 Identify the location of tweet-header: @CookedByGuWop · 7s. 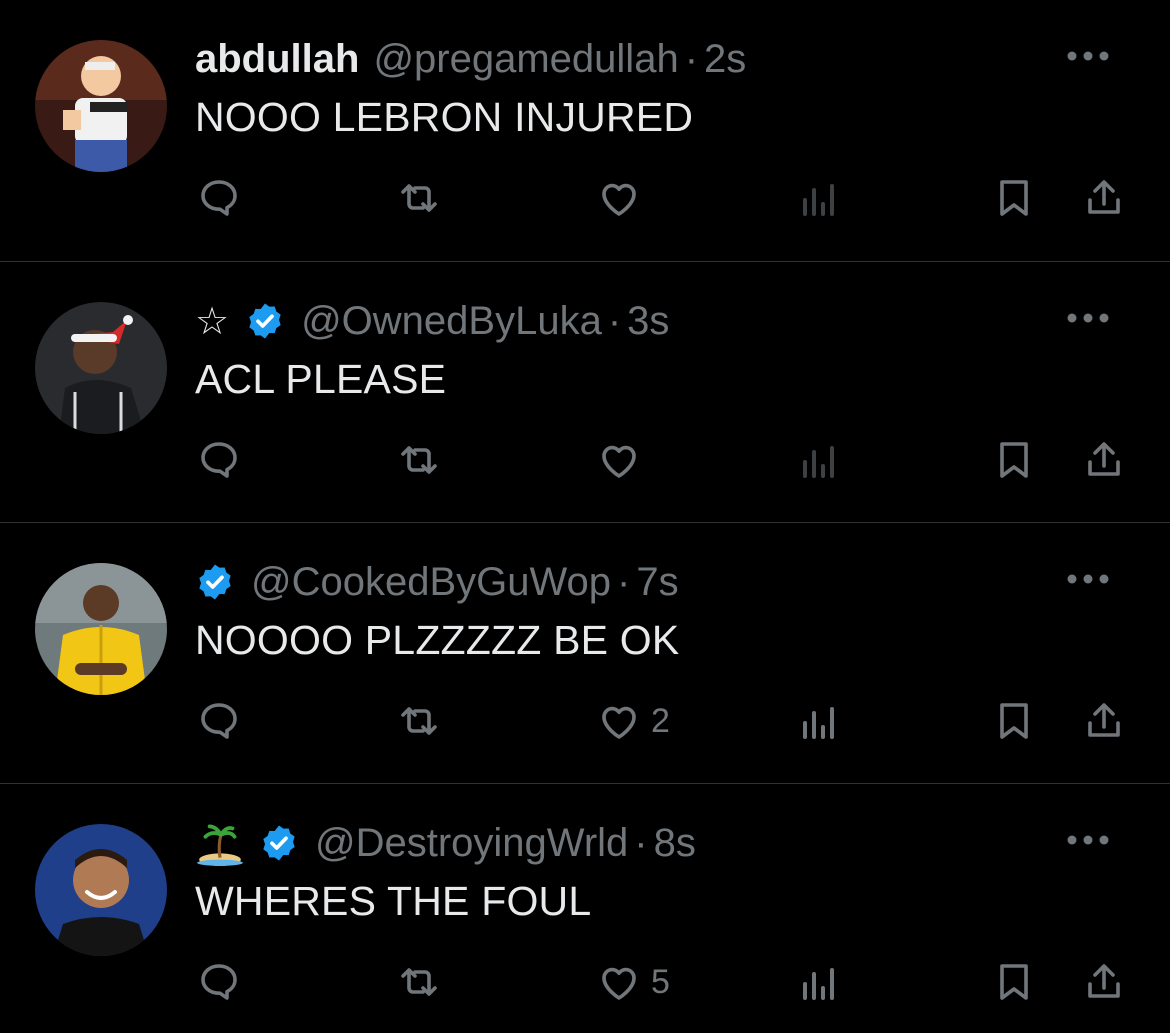
(437, 582).